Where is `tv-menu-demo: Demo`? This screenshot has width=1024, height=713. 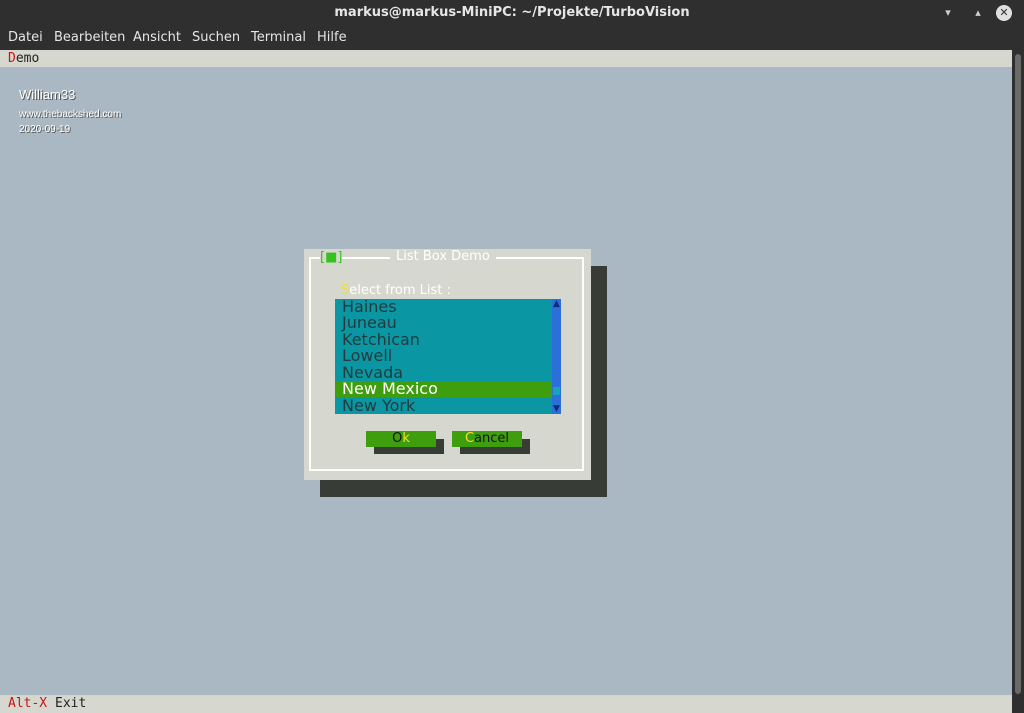
tv-menu-demo: Demo is located at coordinates (23, 58).